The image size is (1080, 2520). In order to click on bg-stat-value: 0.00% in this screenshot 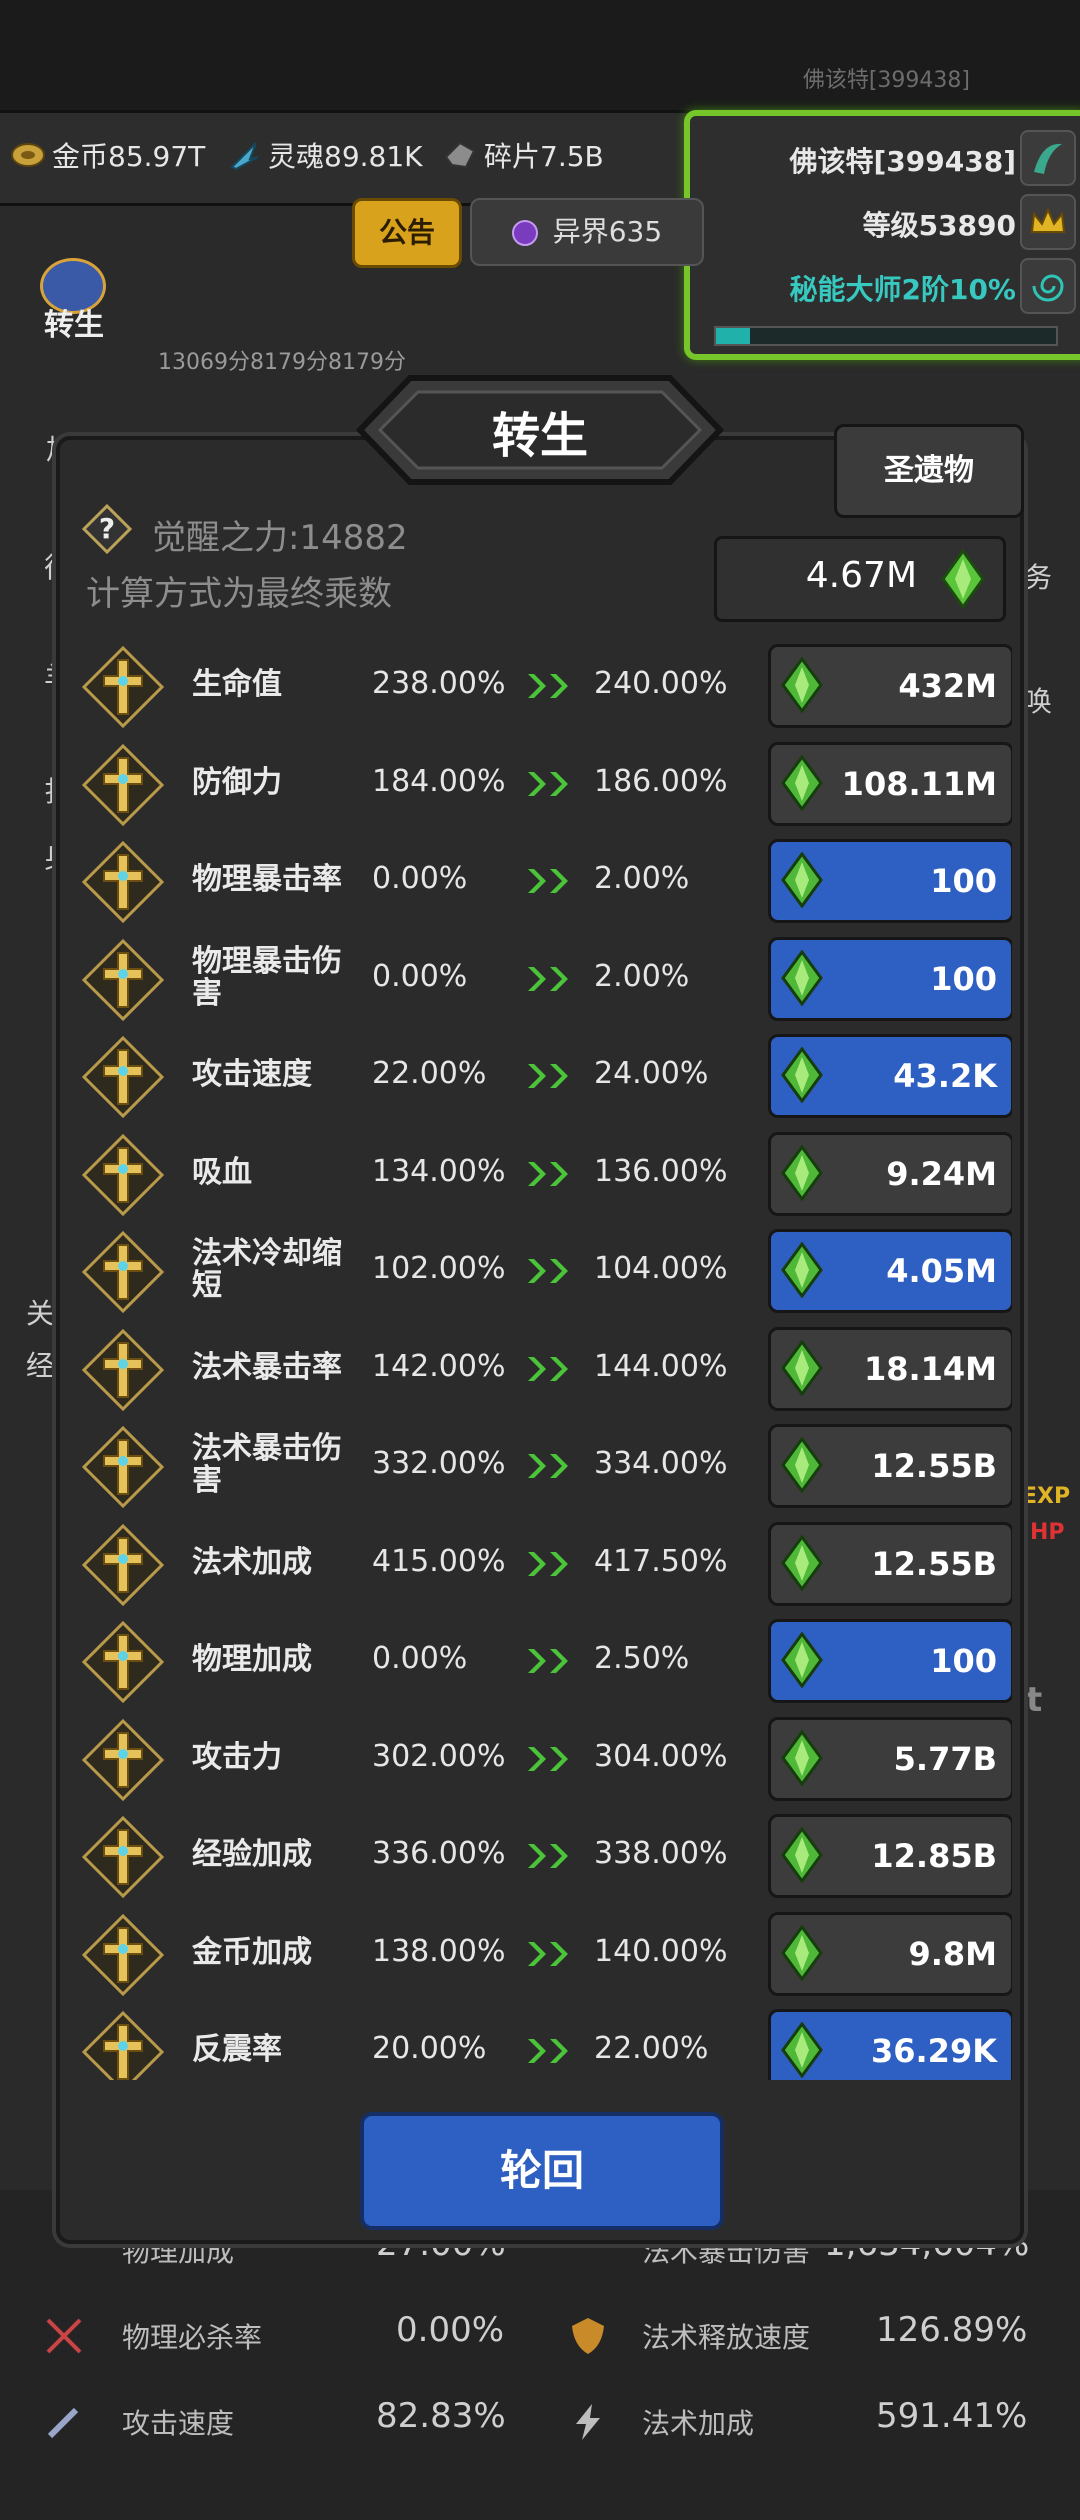, I will do `click(450, 2330)`.